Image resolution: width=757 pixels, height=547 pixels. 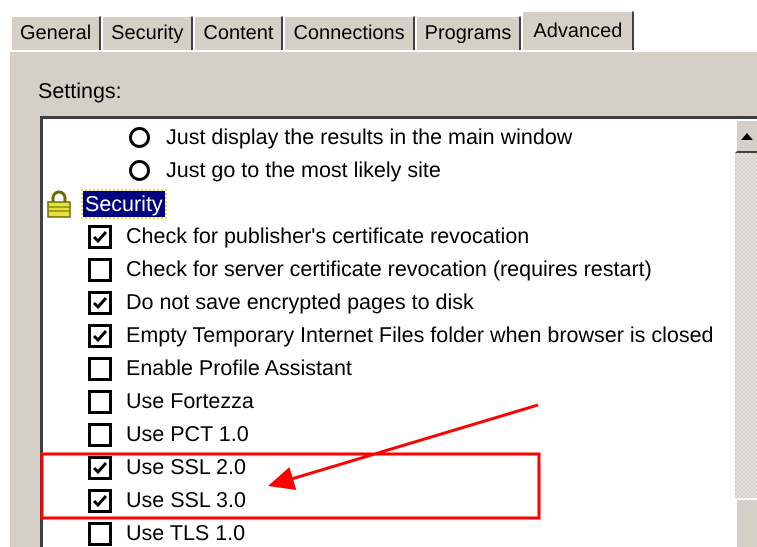 What do you see at coordinates (186, 467) in the screenshot?
I see `option-label: Use SSL 2.0` at bounding box center [186, 467].